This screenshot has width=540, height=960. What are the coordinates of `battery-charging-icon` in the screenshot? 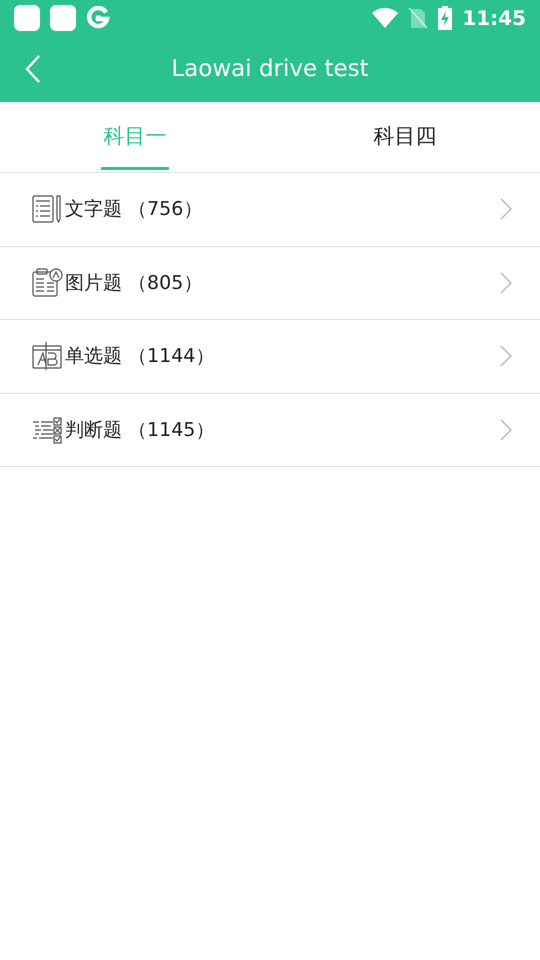 It's located at (445, 18).